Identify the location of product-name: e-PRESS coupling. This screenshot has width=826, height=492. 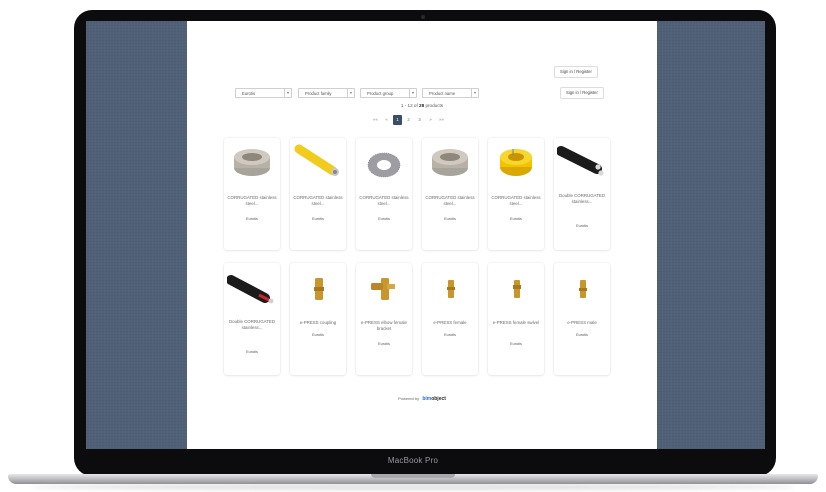
(318, 323).